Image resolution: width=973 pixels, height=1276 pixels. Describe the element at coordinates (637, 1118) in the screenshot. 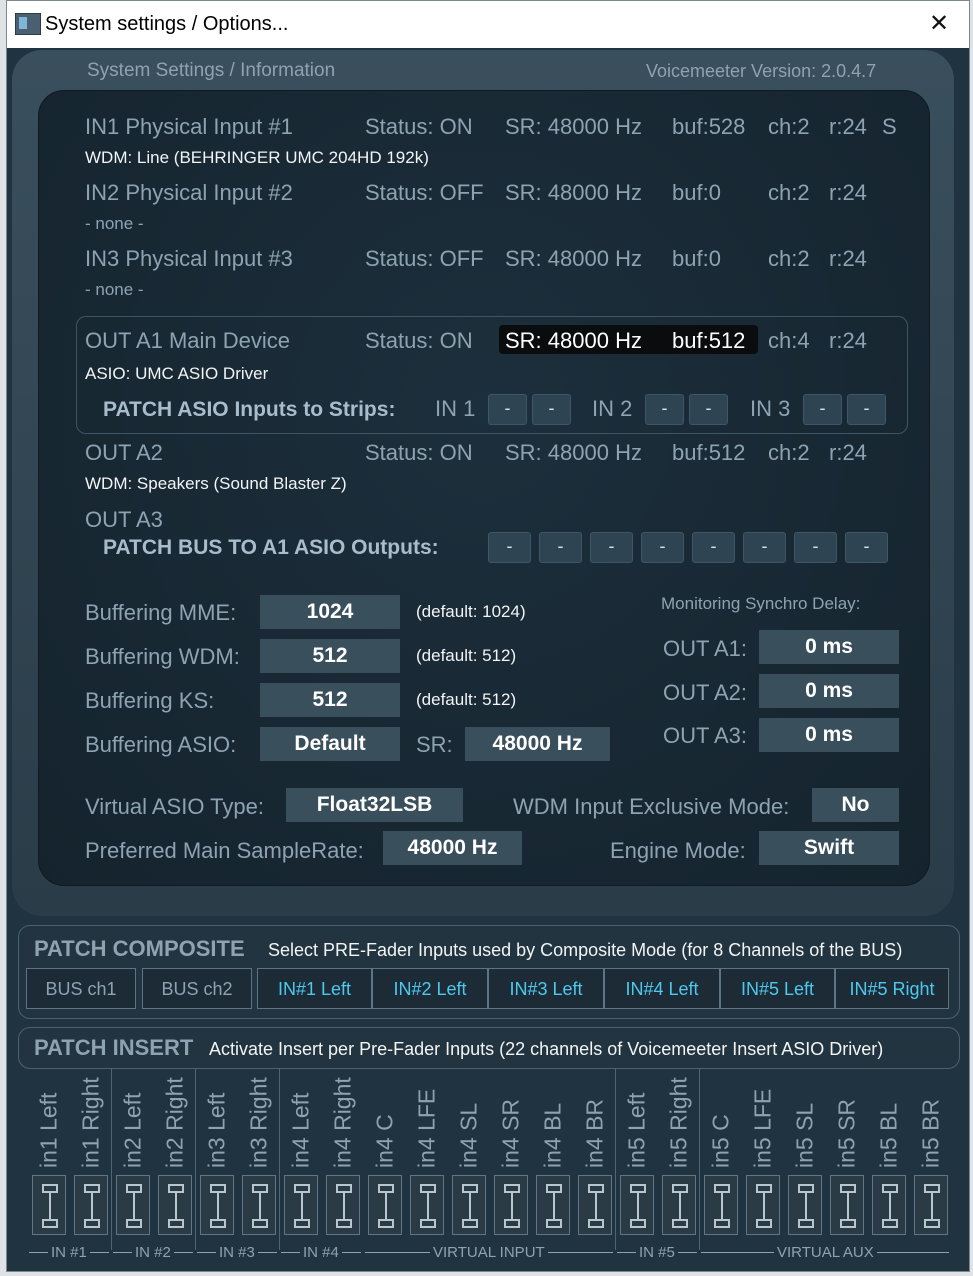

I see `insert-channel-label: in5 Left` at that location.